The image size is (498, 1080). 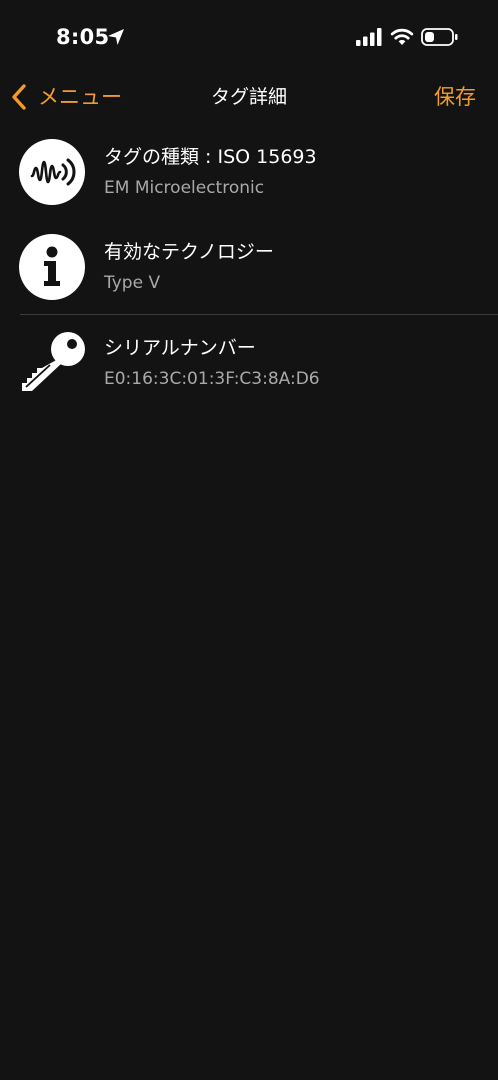 I want to click on tag-type-title: タグの種類 : ISO 15693, so click(x=210, y=157).